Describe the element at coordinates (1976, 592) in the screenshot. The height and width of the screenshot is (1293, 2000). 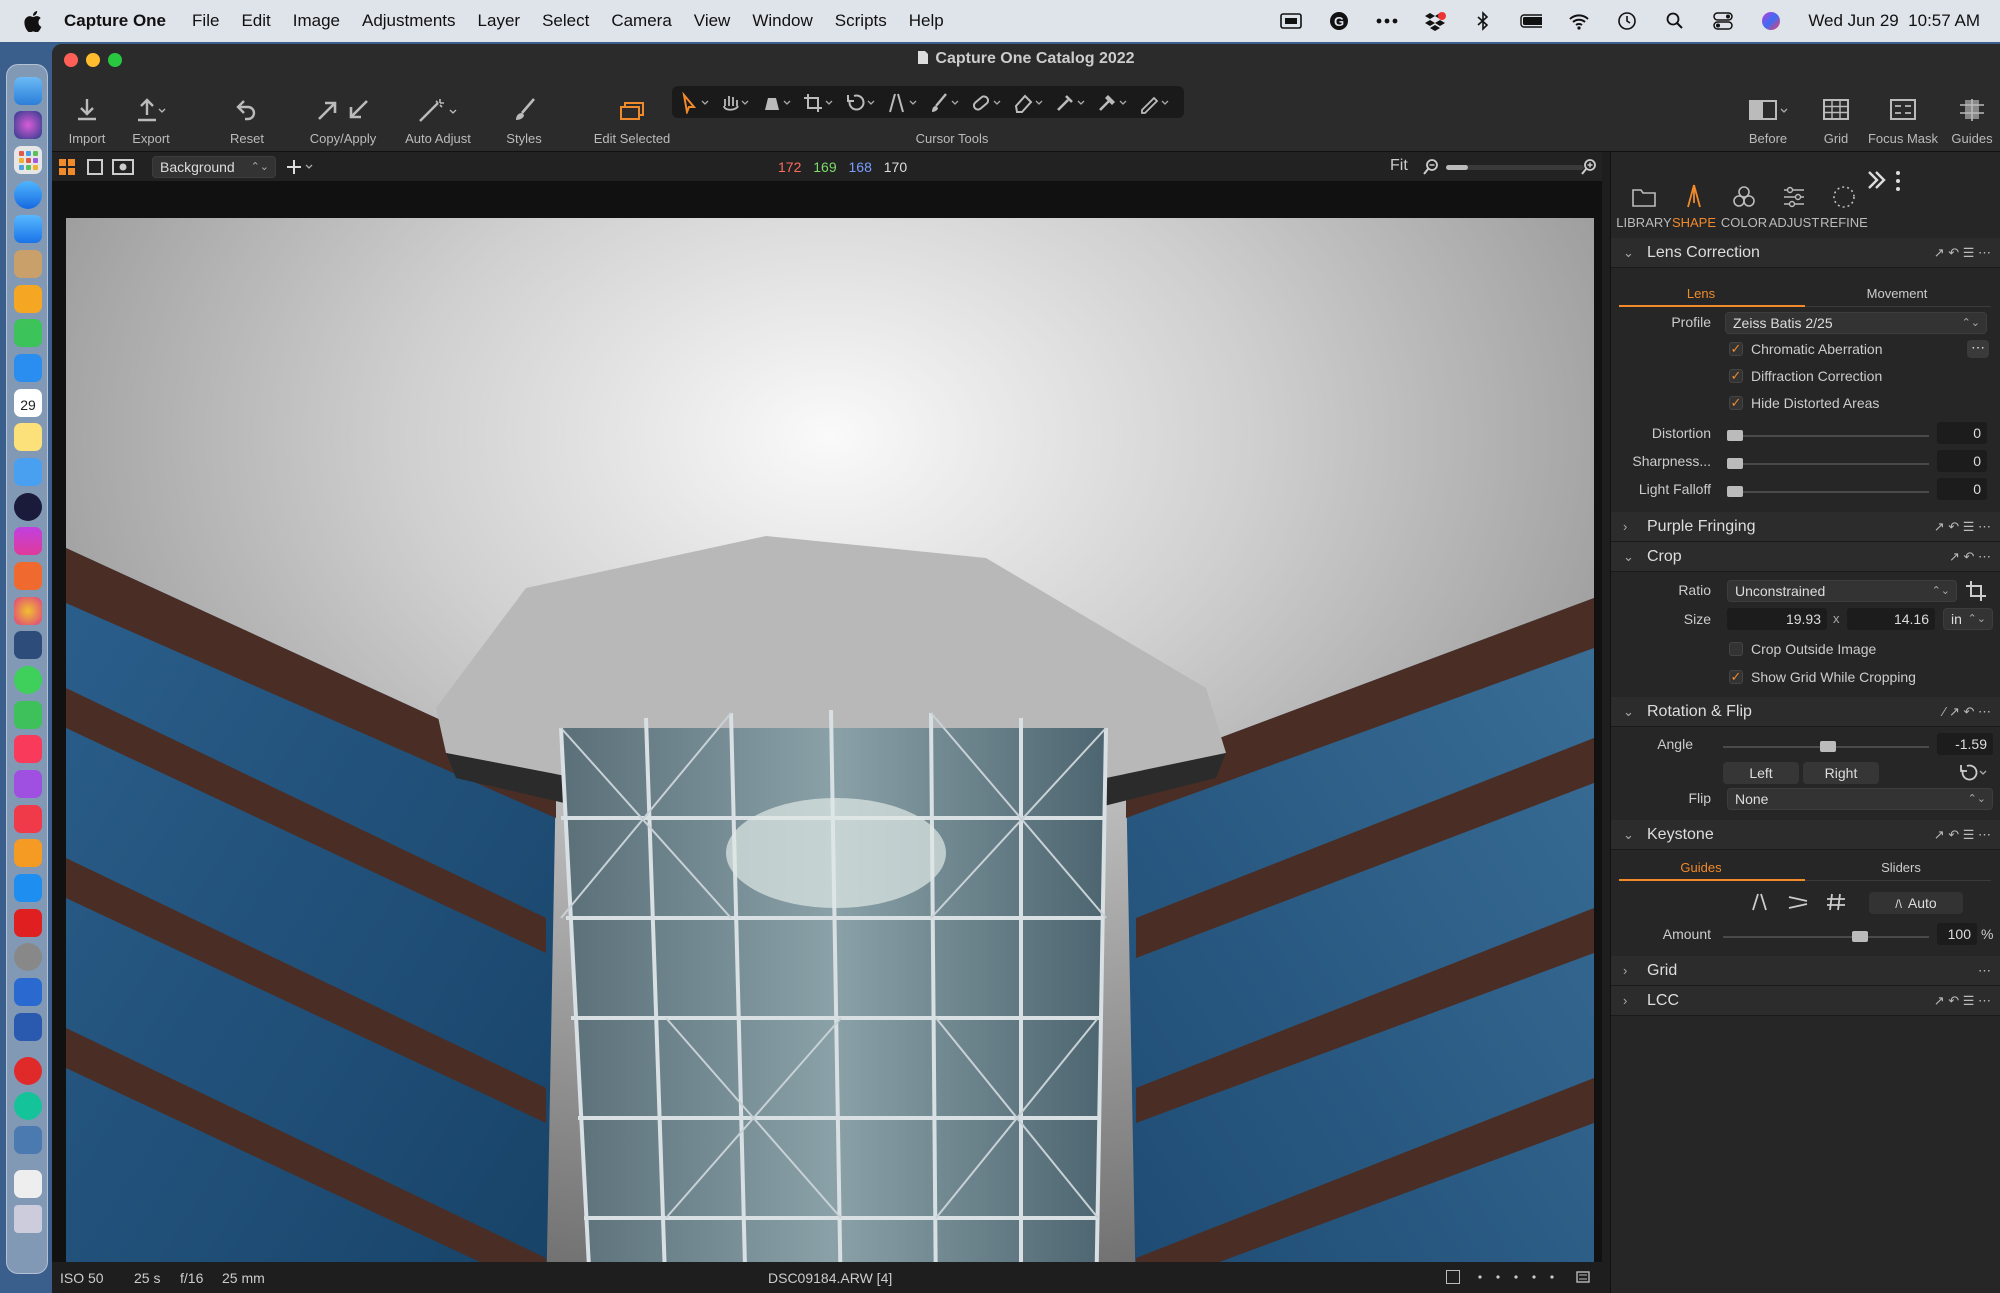
I see `crop-tool-icon` at that location.